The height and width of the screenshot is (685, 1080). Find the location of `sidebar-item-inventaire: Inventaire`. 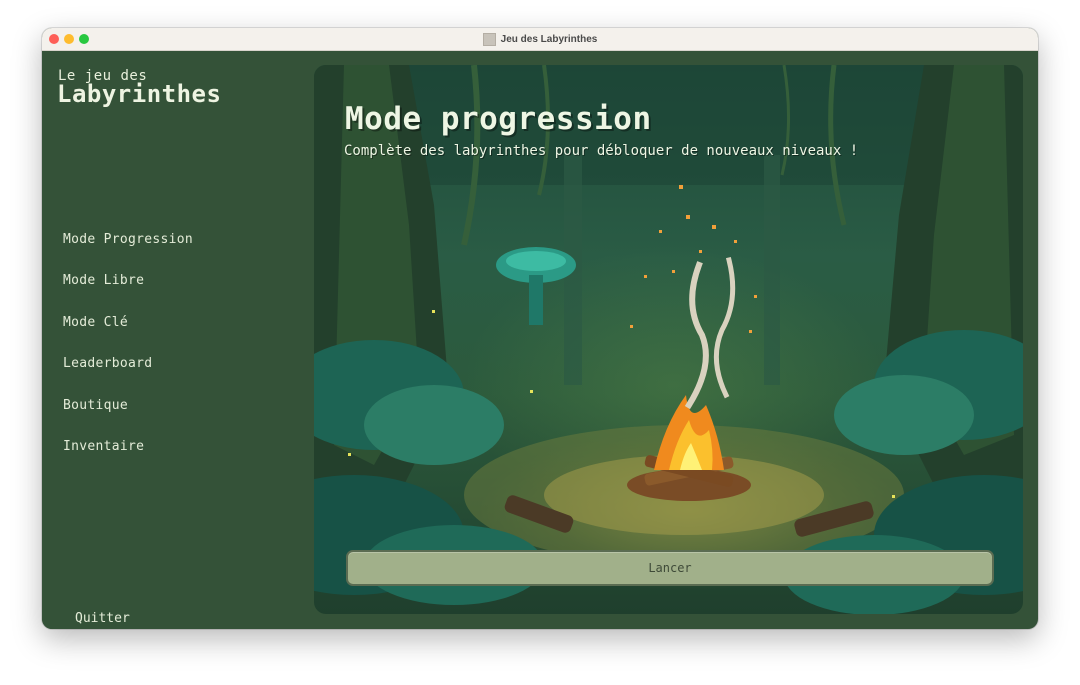

sidebar-item-inventaire: Inventaire is located at coordinates (103, 446).